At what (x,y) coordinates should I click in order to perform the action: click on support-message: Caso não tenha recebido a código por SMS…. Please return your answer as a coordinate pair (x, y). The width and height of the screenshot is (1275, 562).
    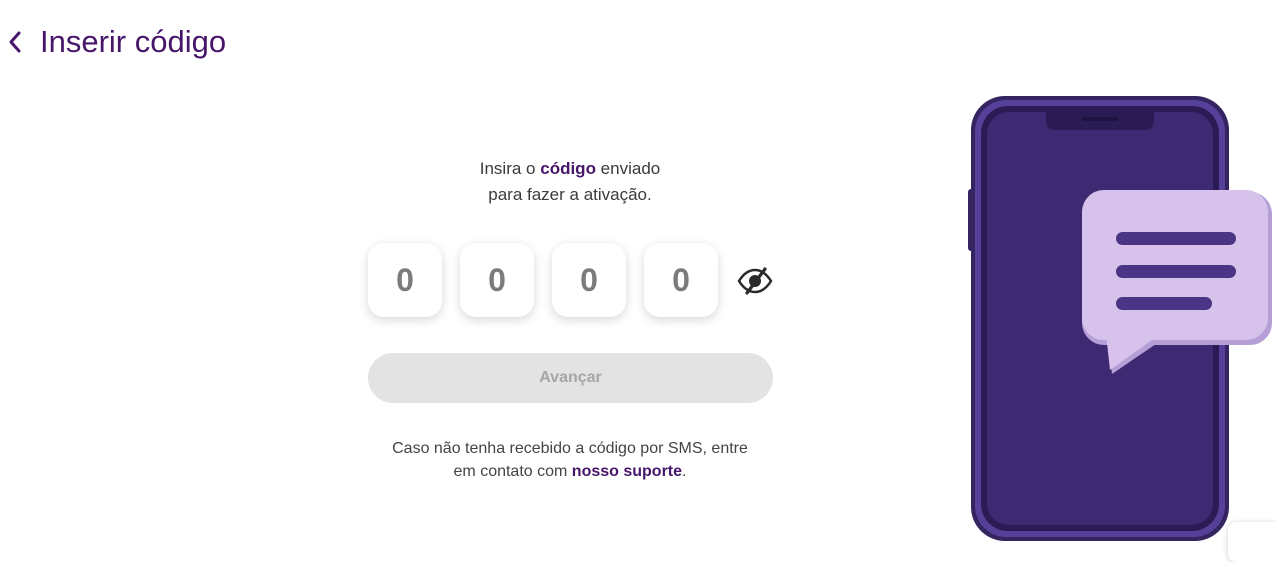
    Looking at the image, I should click on (570, 460).